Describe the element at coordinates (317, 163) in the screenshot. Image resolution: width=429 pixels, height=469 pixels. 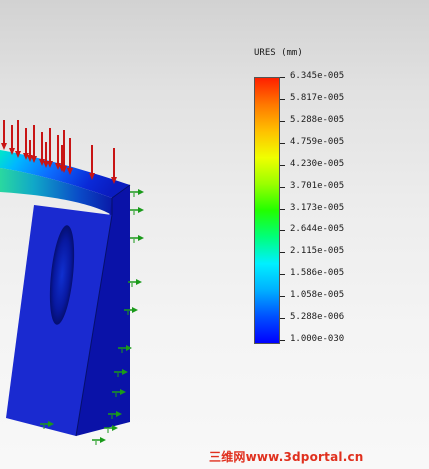
I see `legend-tick-label: 4.230e-005` at that location.